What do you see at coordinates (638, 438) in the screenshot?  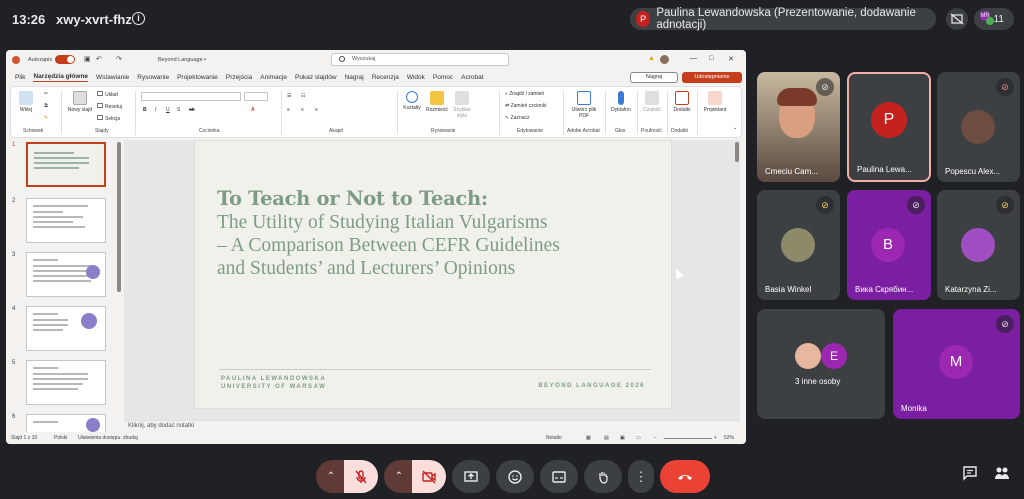 I see `slideshow-view-icon: ▭` at bounding box center [638, 438].